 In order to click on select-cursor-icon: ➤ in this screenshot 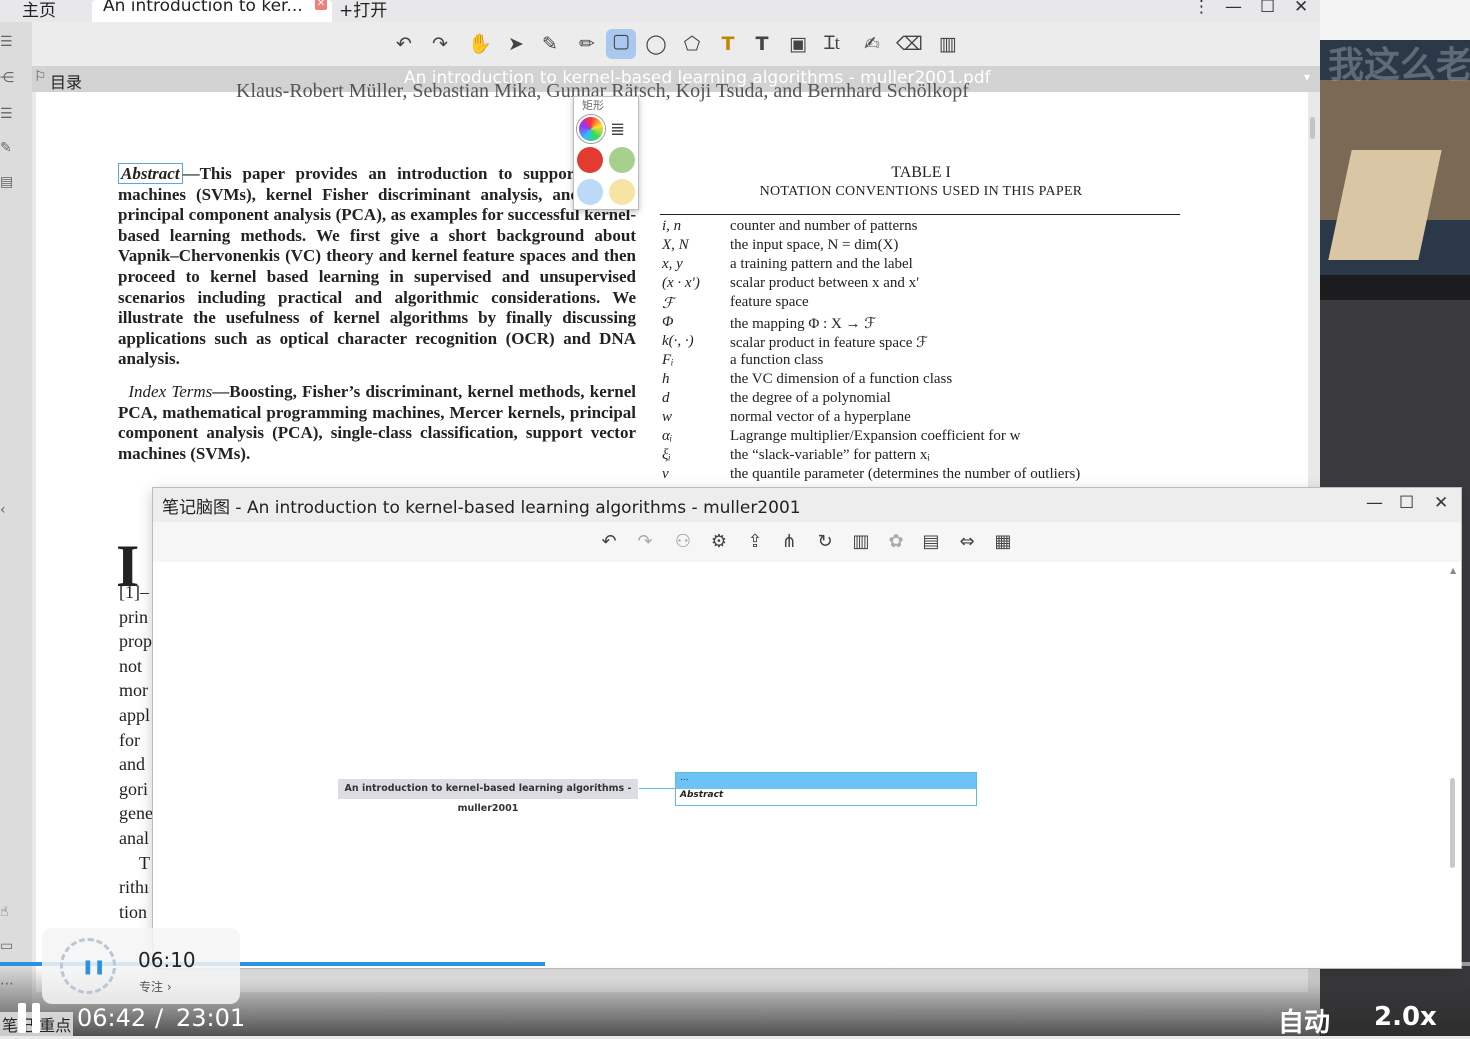, I will do `click(516, 44)`.